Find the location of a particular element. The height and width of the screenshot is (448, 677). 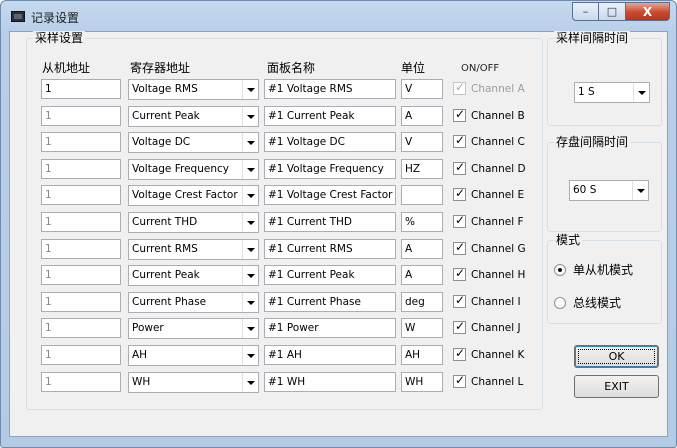

save-interval-group: 存盘间隔时间 60 S is located at coordinates (604, 183).